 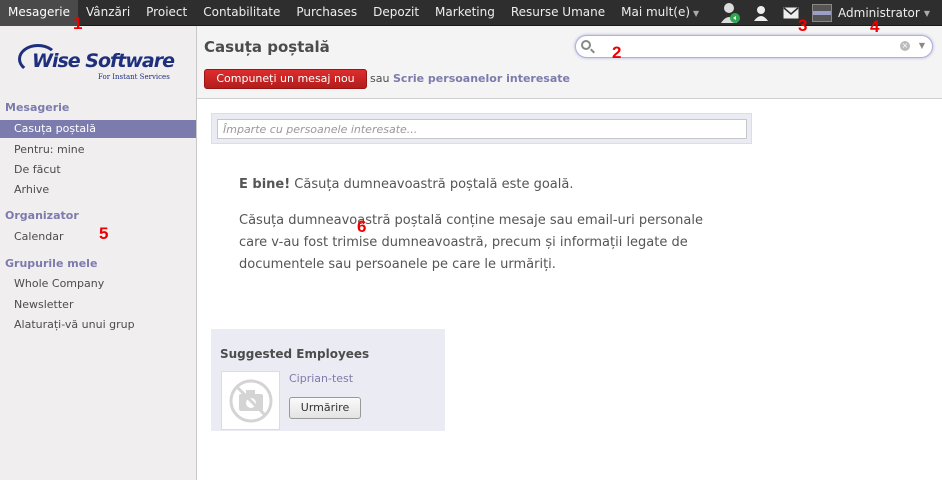 I want to click on sidebar-item-todo: De făcut, so click(x=98, y=170).